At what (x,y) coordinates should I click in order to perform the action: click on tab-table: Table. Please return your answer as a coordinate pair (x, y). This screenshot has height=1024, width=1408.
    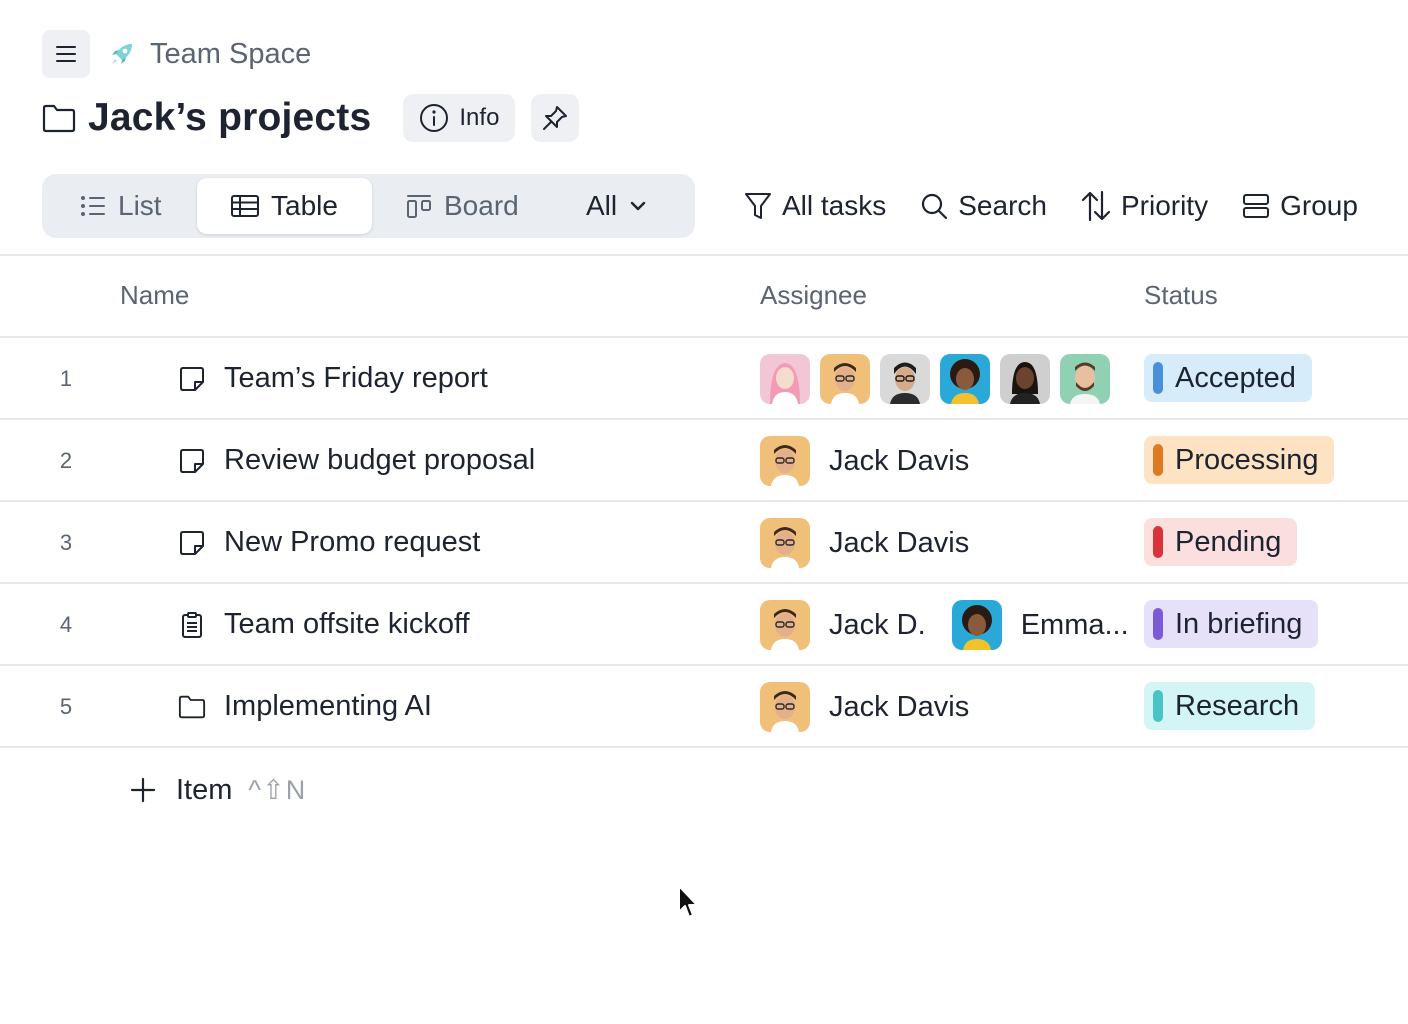
    Looking at the image, I should click on (284, 206).